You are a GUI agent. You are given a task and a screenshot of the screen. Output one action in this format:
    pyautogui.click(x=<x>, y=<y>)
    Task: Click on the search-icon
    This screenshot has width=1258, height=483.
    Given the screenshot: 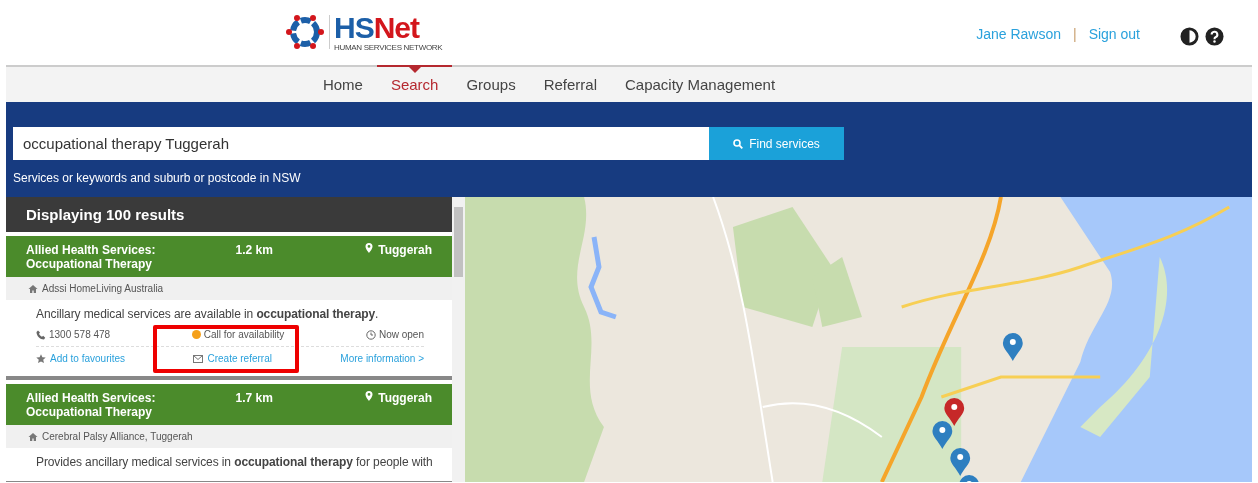 What is the action you would take?
    pyautogui.click(x=738, y=143)
    